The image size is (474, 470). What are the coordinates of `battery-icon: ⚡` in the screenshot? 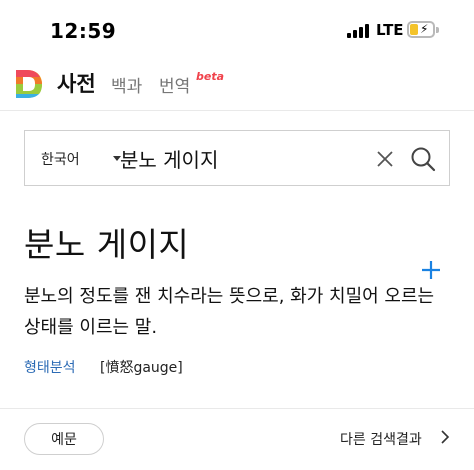 It's located at (421, 29).